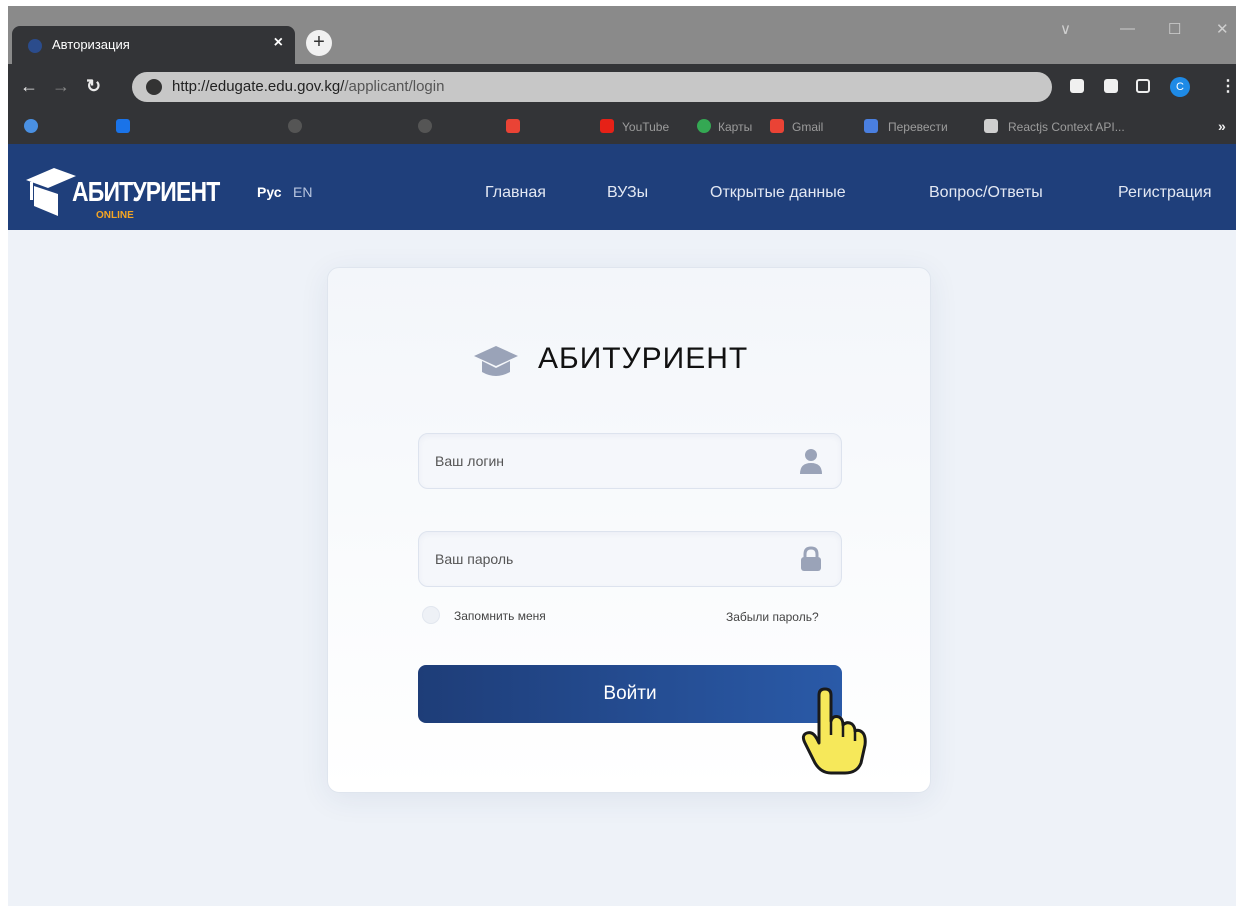 Image resolution: width=1236 pixels, height=906 pixels. I want to click on forgot-password-link: Забыли пароль?, so click(772, 617).